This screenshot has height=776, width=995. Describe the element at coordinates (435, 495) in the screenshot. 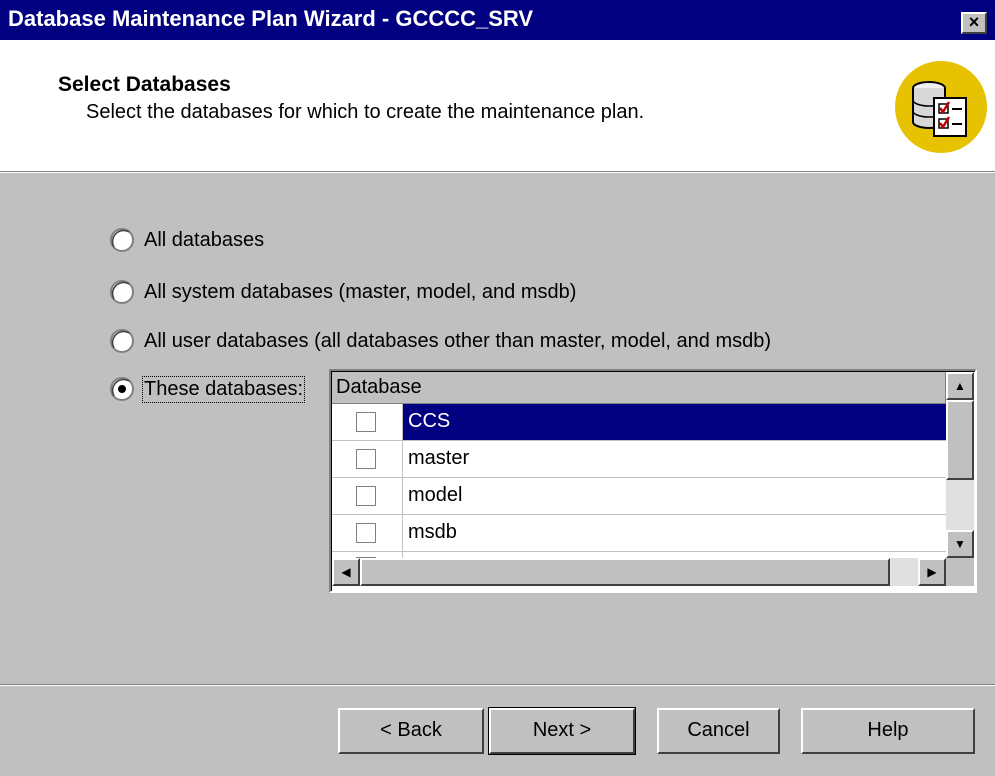

I see `database-name: model` at that location.